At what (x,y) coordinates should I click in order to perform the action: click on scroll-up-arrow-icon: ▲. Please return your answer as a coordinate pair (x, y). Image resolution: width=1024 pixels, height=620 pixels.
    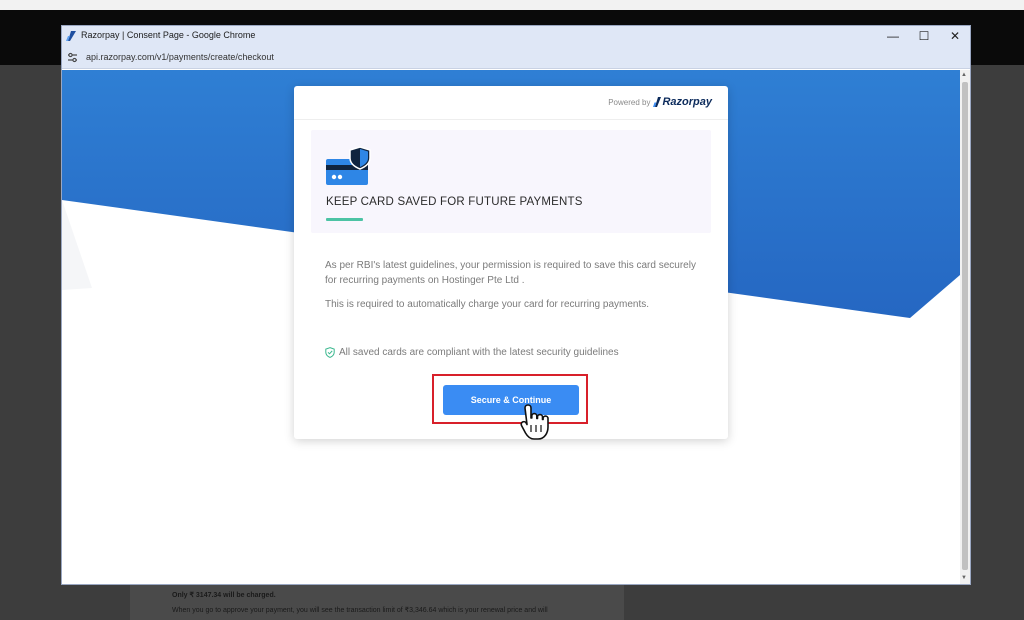
    Looking at the image, I should click on (964, 75).